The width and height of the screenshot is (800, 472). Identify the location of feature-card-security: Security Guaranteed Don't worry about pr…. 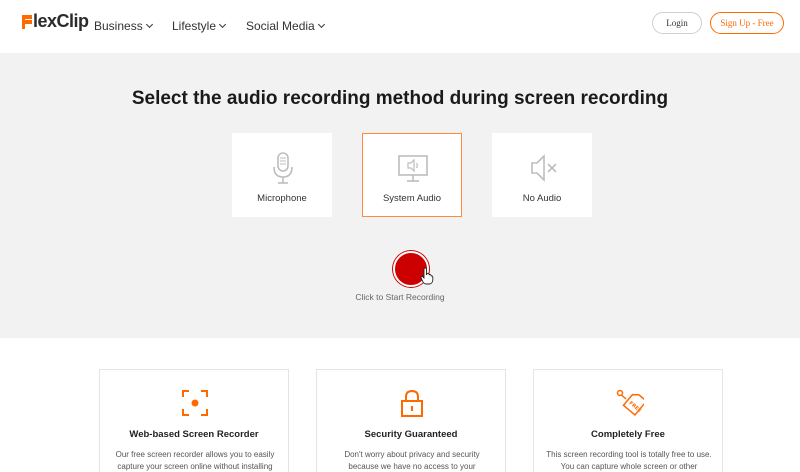
(411, 420).